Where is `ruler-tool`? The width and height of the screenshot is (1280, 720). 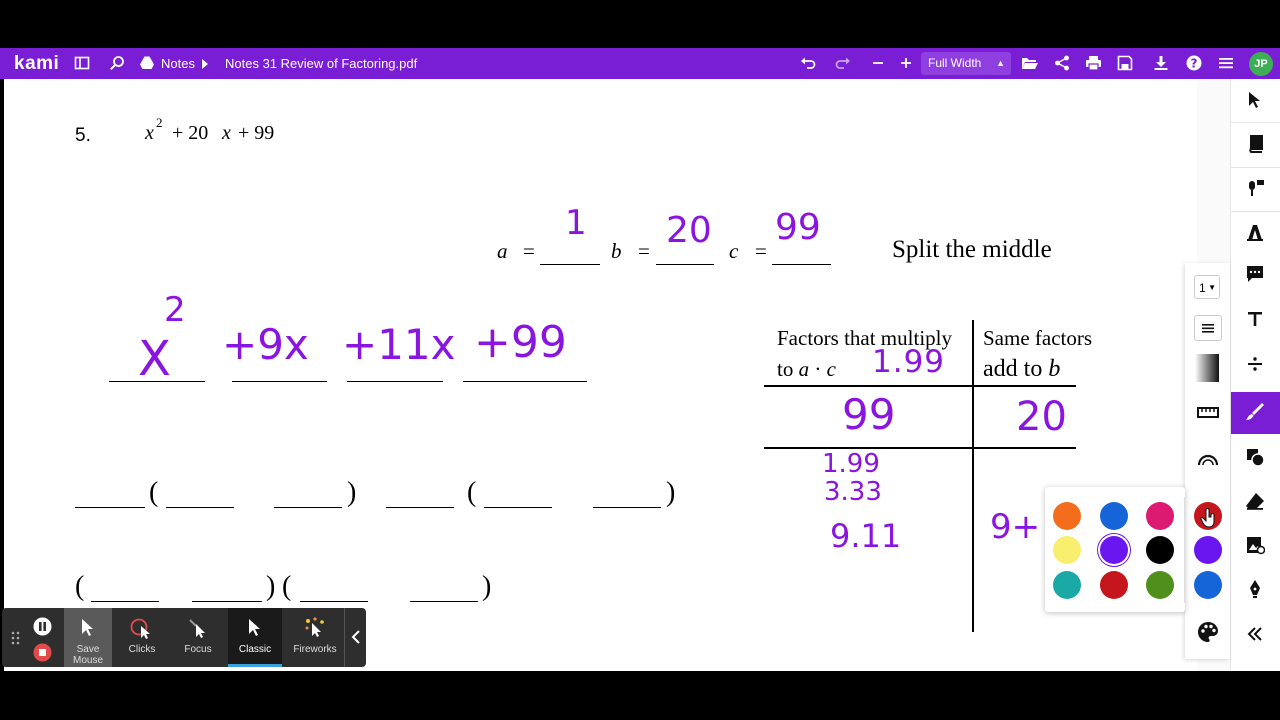
ruler-tool is located at coordinates (1207, 413).